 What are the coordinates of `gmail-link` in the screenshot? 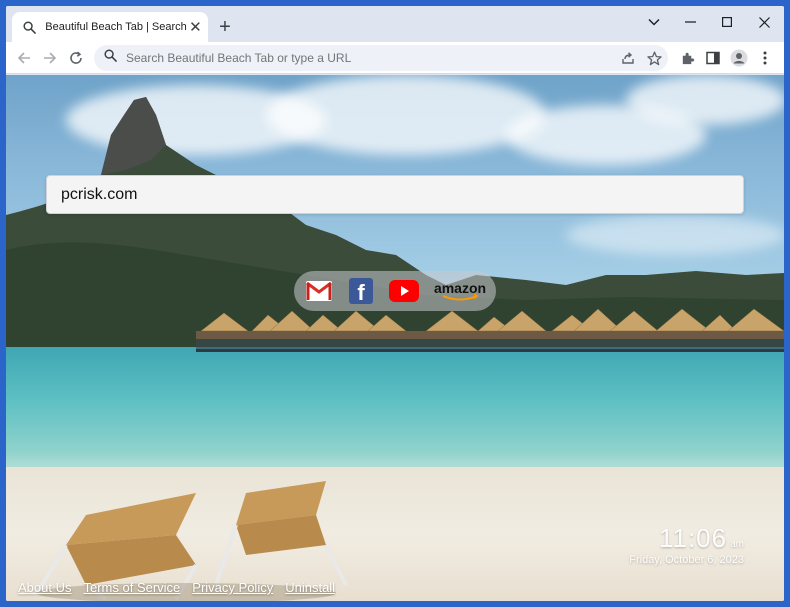 It's located at (319, 291).